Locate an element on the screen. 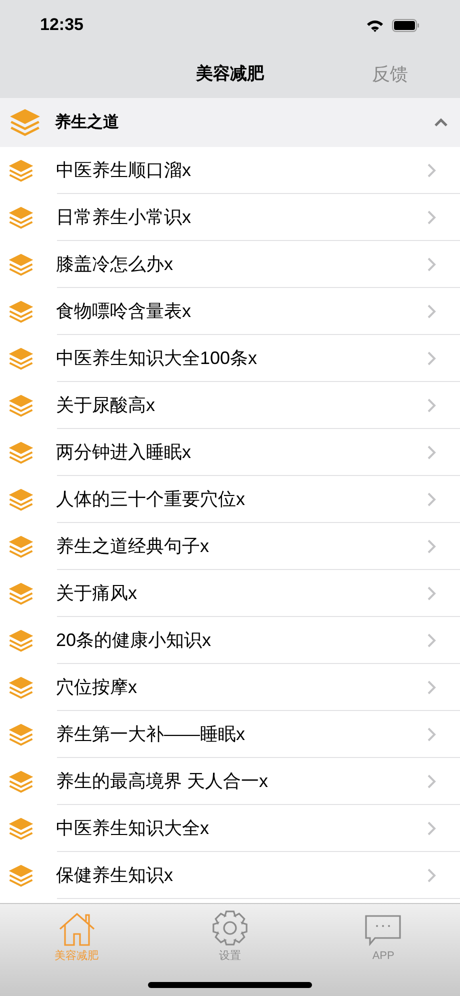 This screenshot has width=460, height=996. row-title: 养生第一大补——睡眠x is located at coordinates (150, 734).